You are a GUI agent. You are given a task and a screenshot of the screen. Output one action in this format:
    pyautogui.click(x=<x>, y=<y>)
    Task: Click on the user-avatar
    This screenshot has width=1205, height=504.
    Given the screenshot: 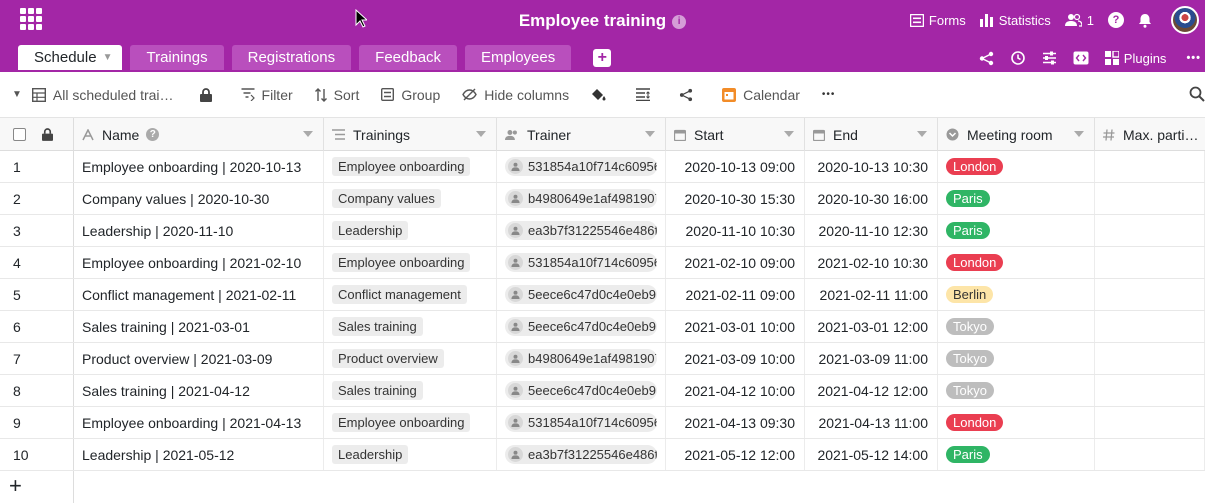 What is the action you would take?
    pyautogui.click(x=1185, y=20)
    